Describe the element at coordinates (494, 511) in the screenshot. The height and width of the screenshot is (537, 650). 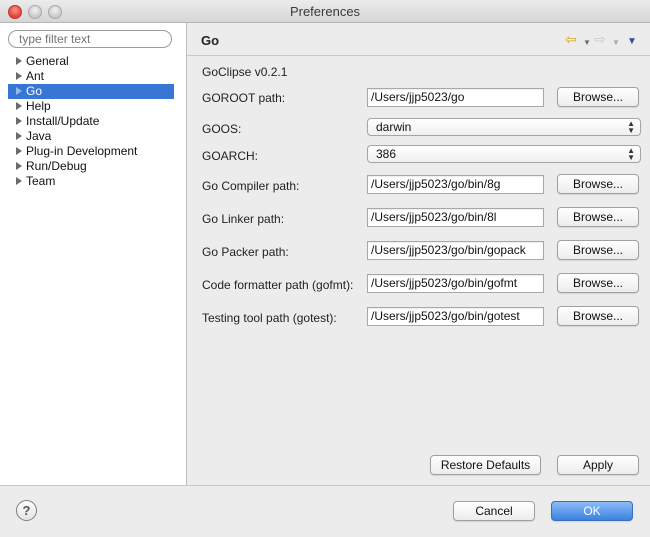
I see `cancel-button: Cancel` at that location.